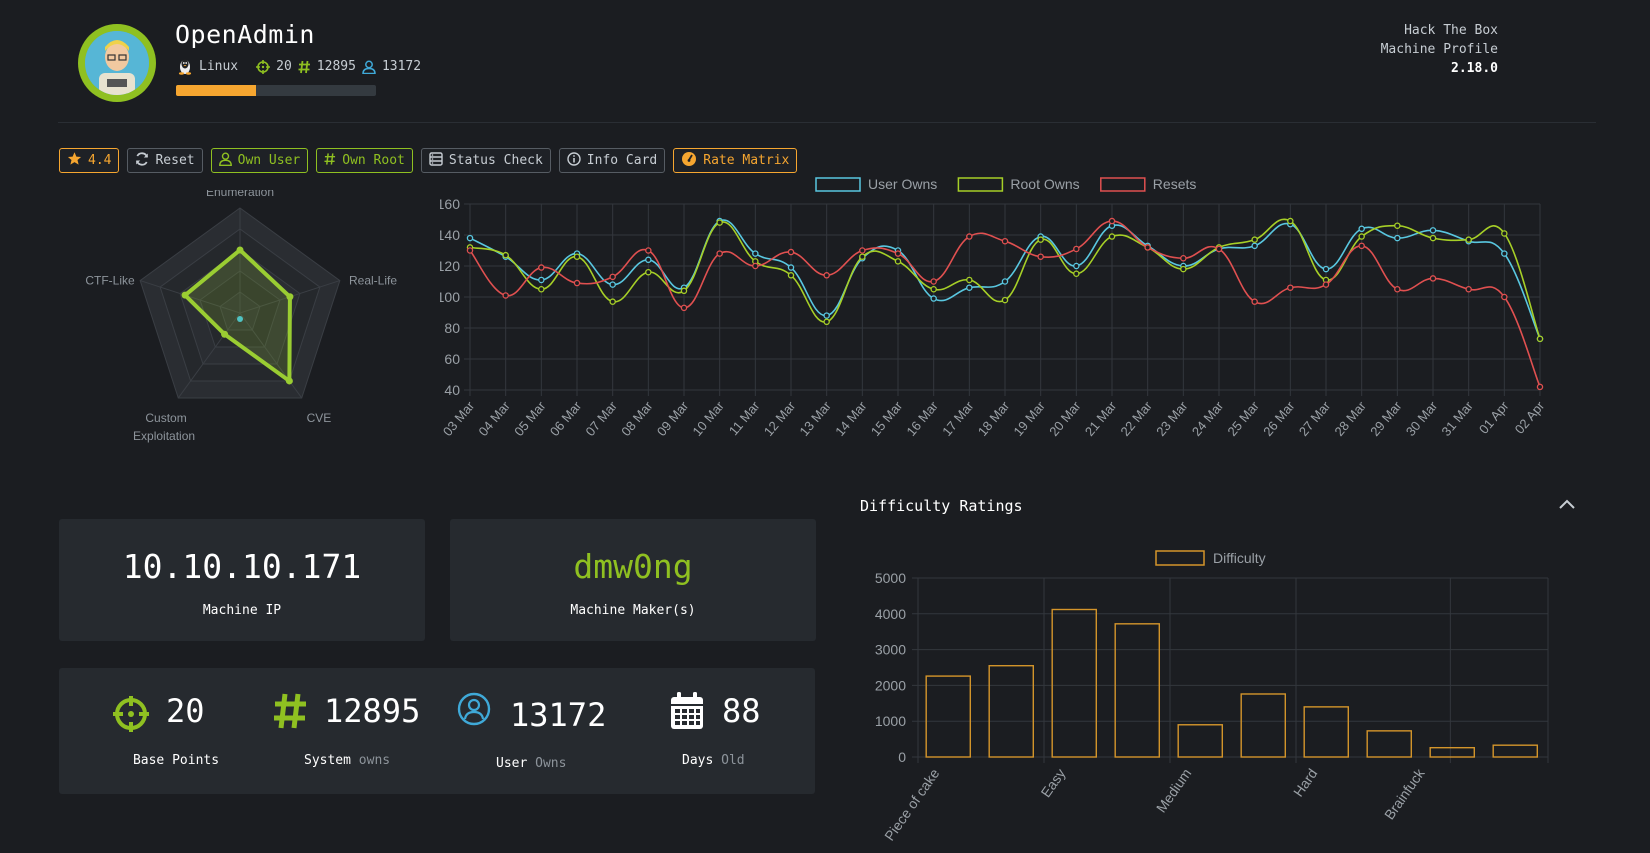  What do you see at coordinates (369, 67) in the screenshot?
I see `user-icon` at bounding box center [369, 67].